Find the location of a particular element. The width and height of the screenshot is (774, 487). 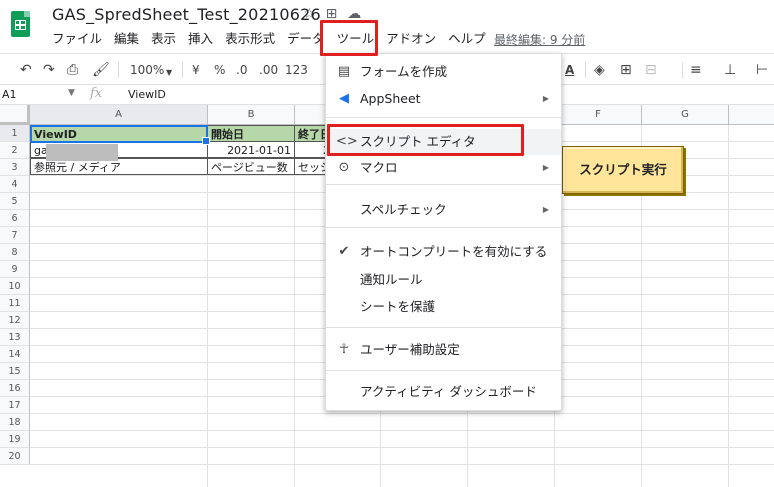

highlight-tools-menu is located at coordinates (349, 38).